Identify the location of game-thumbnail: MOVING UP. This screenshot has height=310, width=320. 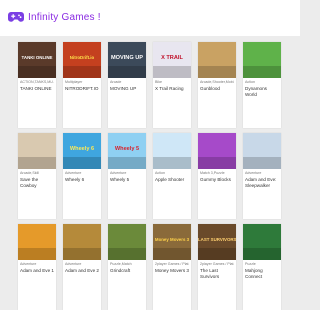
(127, 60).